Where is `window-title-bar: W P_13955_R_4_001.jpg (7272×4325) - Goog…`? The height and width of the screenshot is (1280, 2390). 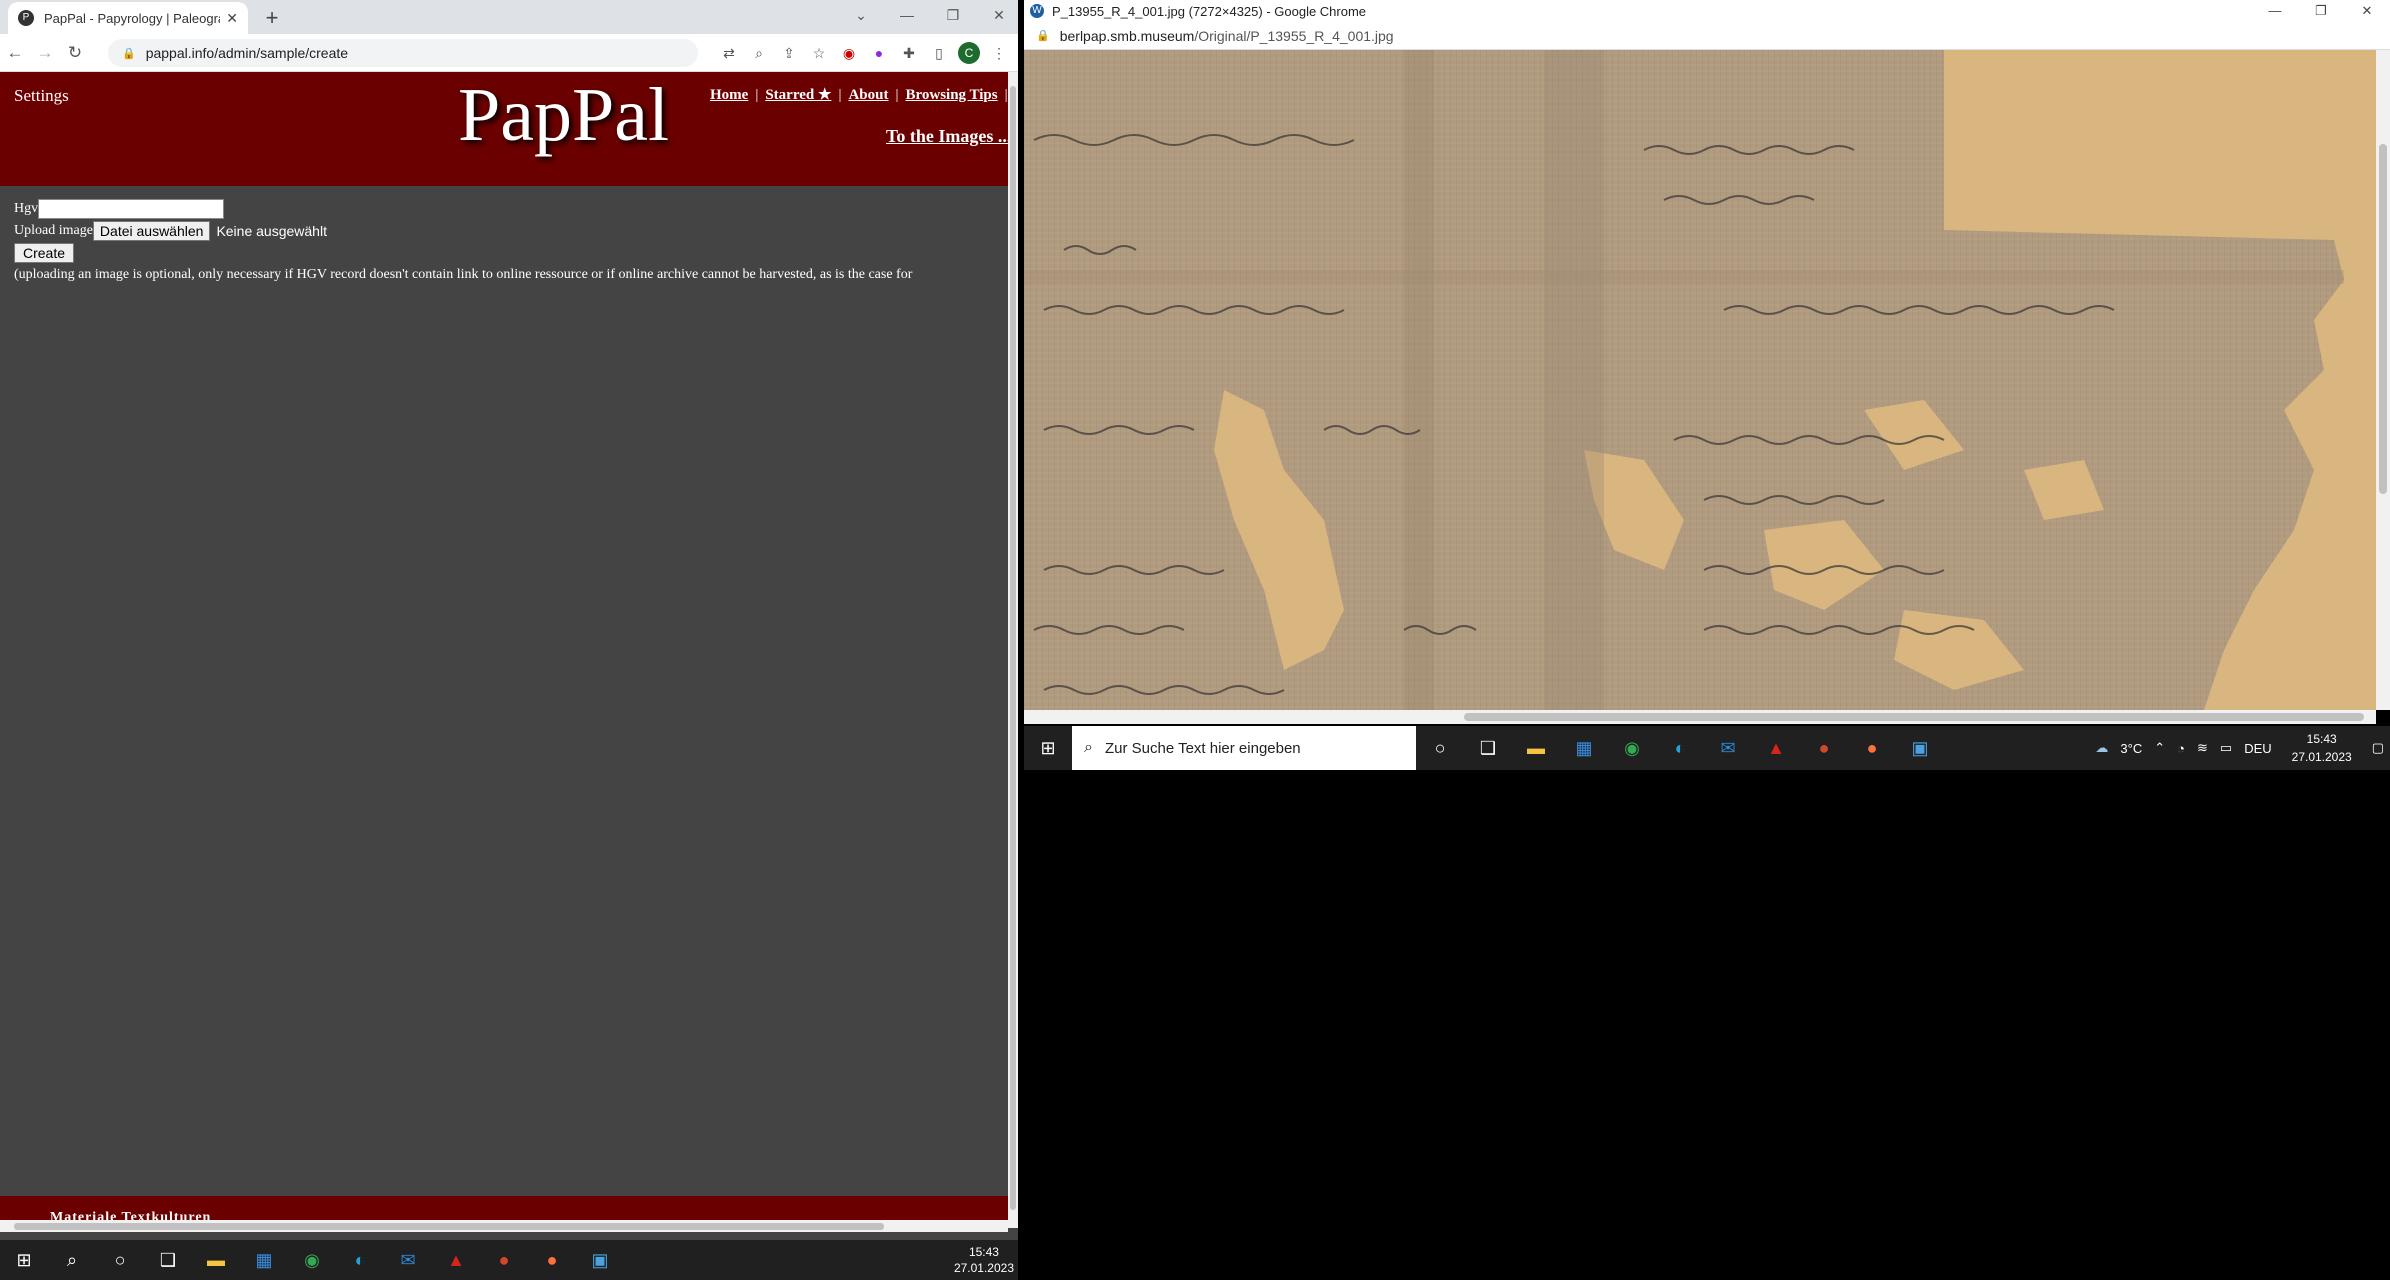 window-title-bar: W P_13955_R_4_001.jpg (7272×4325) - Goog… is located at coordinates (1707, 11).